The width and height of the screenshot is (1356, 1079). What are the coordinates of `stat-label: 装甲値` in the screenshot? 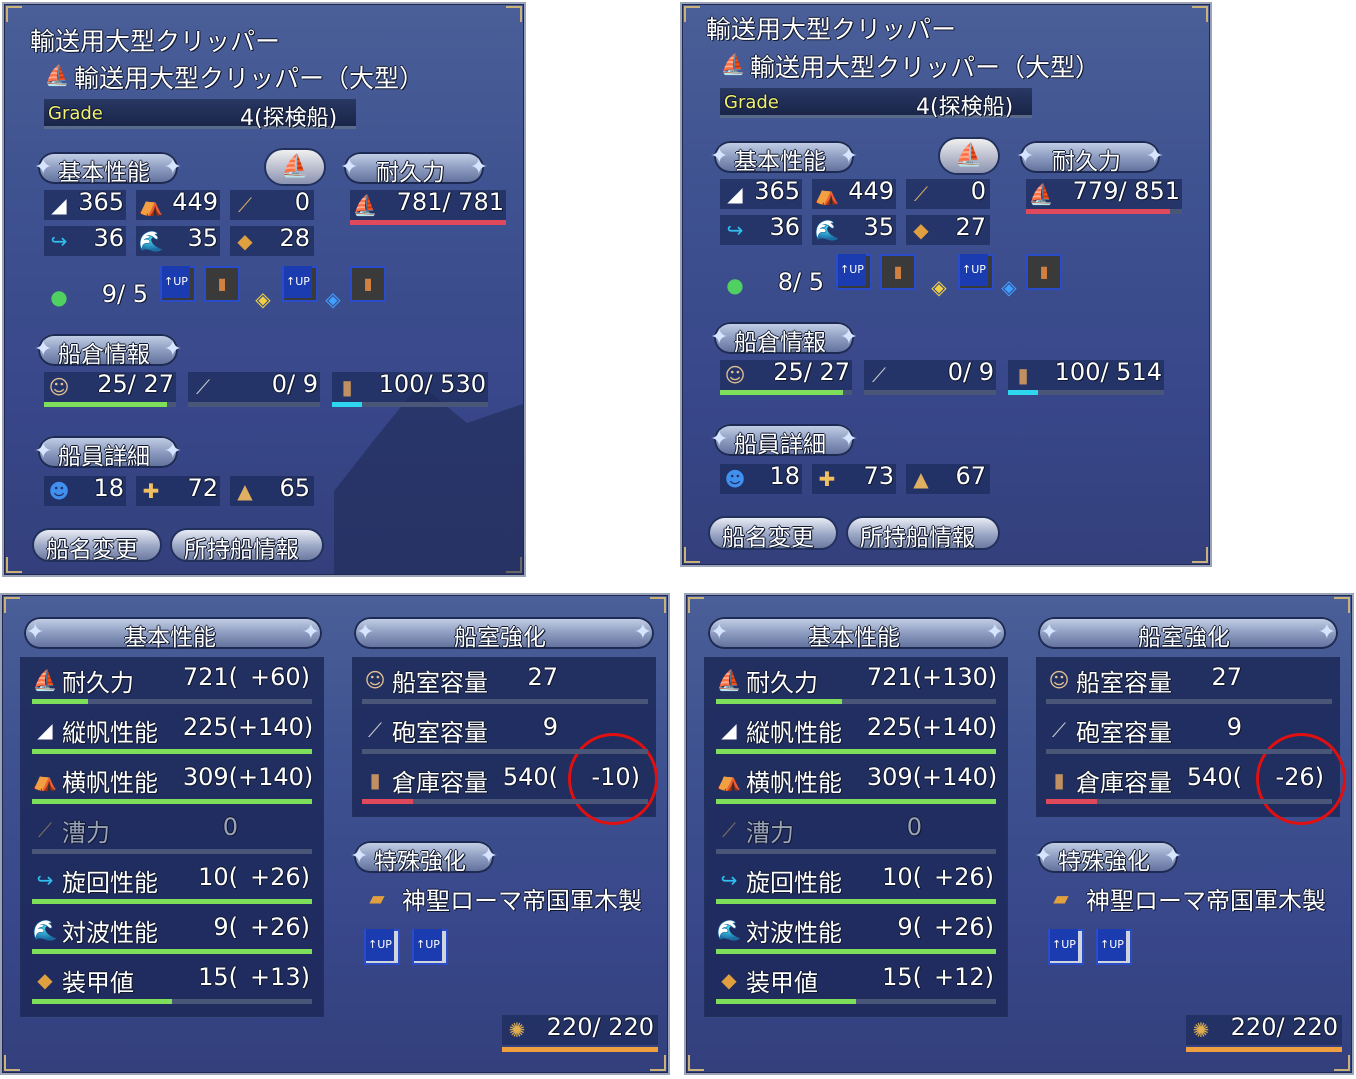 It's located at (782, 983).